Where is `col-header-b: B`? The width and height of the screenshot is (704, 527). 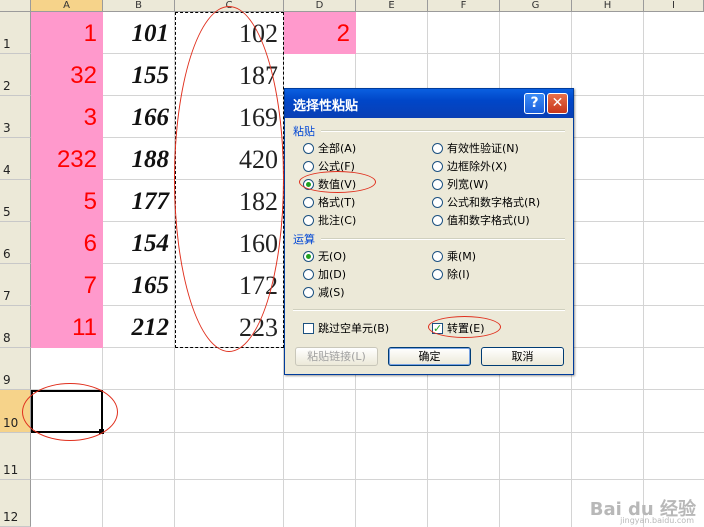
col-header-b: B is located at coordinates (139, 6).